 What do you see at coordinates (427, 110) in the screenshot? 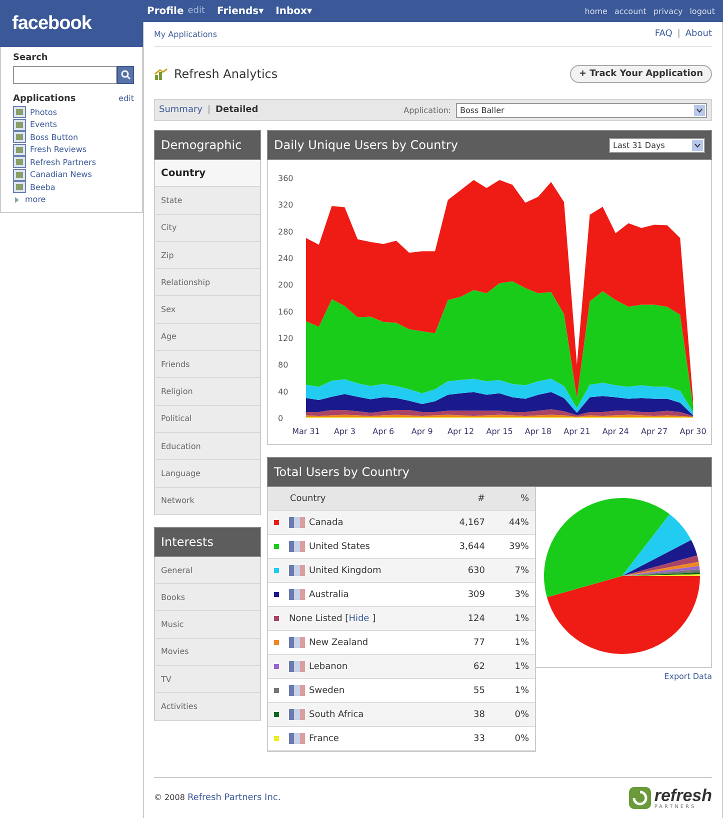
I see `application-label: Application:` at bounding box center [427, 110].